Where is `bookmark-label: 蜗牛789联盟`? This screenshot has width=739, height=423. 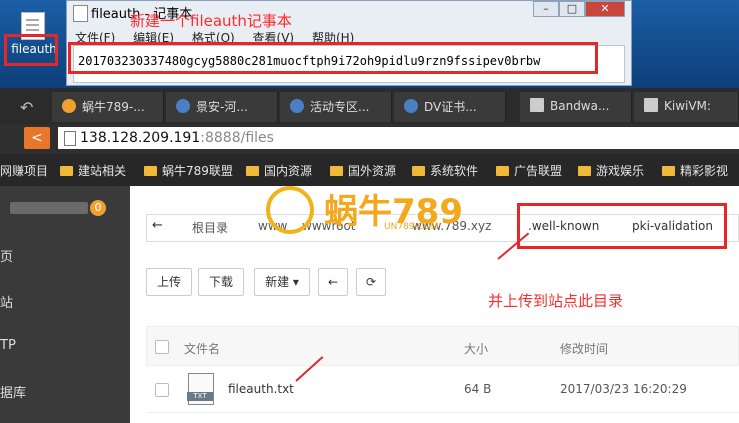
bookmark-label: 蜗牛789联盟 is located at coordinates (197, 171).